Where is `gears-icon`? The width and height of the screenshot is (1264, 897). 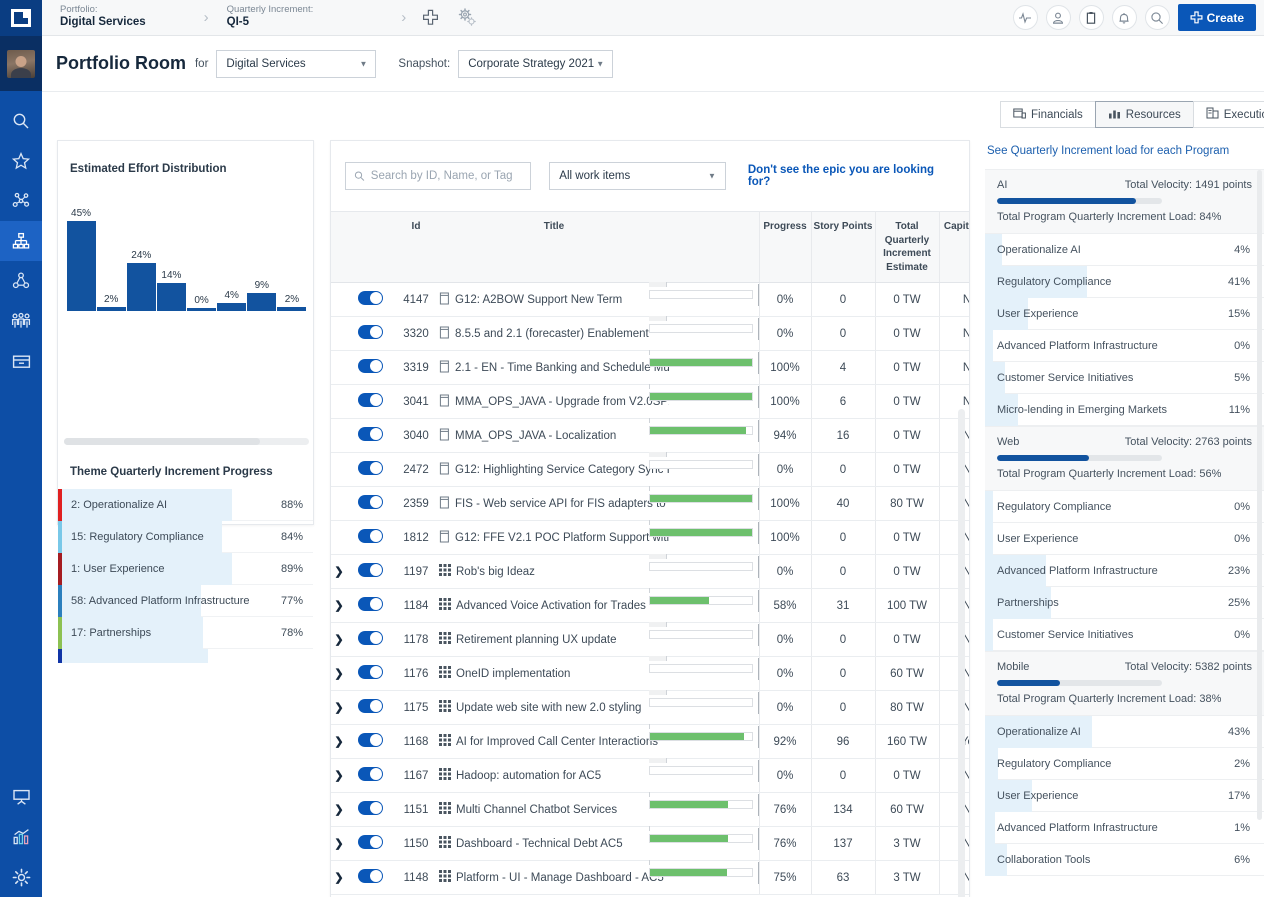 gears-icon is located at coordinates (467, 18).